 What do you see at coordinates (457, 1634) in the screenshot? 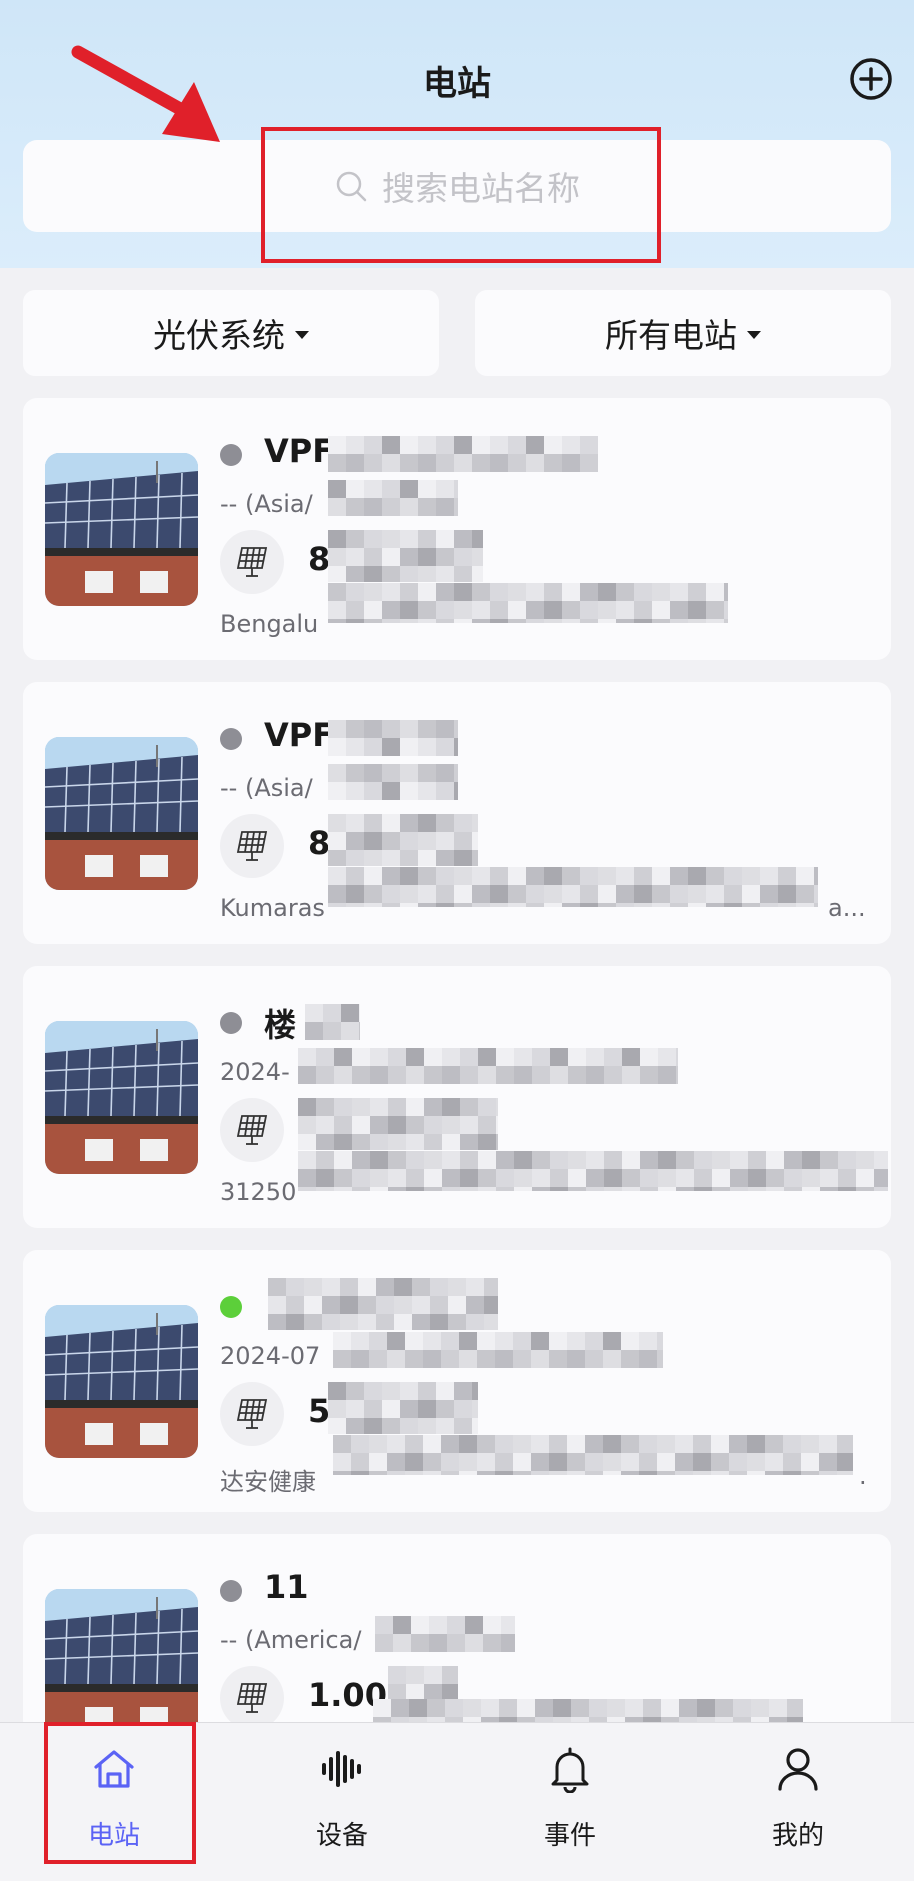
I see `station-card: 11 -- (America/ 1.00` at bounding box center [457, 1634].